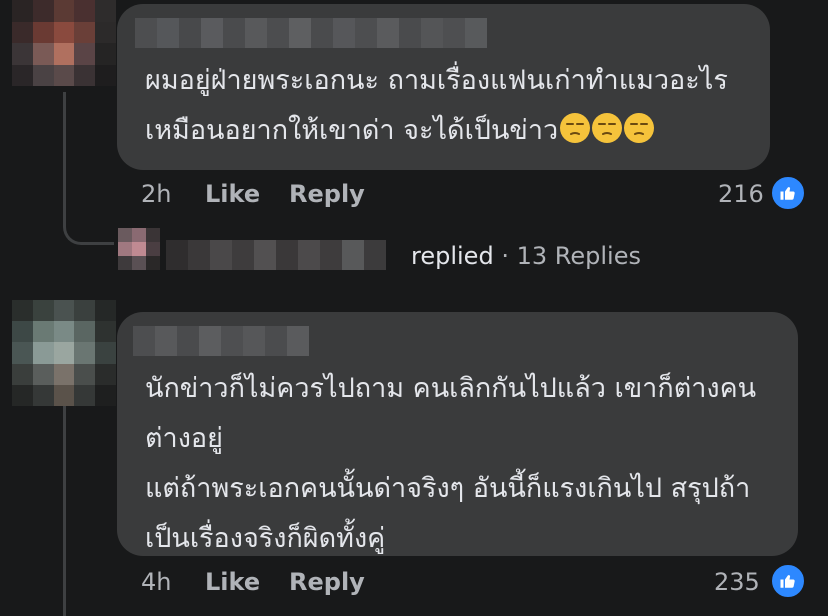 Image resolution: width=828 pixels, height=616 pixels. What do you see at coordinates (276, 255) in the screenshot?
I see `replier-name` at bounding box center [276, 255].